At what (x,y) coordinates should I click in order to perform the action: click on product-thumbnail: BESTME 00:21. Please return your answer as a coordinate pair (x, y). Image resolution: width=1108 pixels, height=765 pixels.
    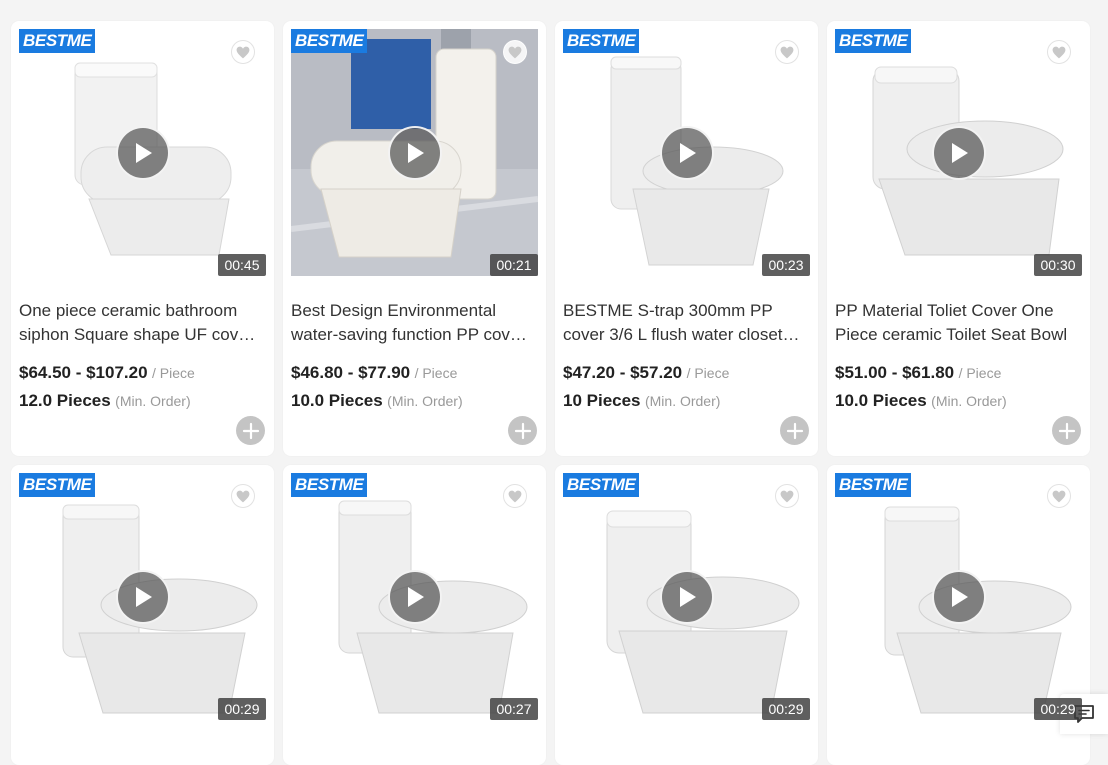
    Looking at the image, I should click on (414, 152).